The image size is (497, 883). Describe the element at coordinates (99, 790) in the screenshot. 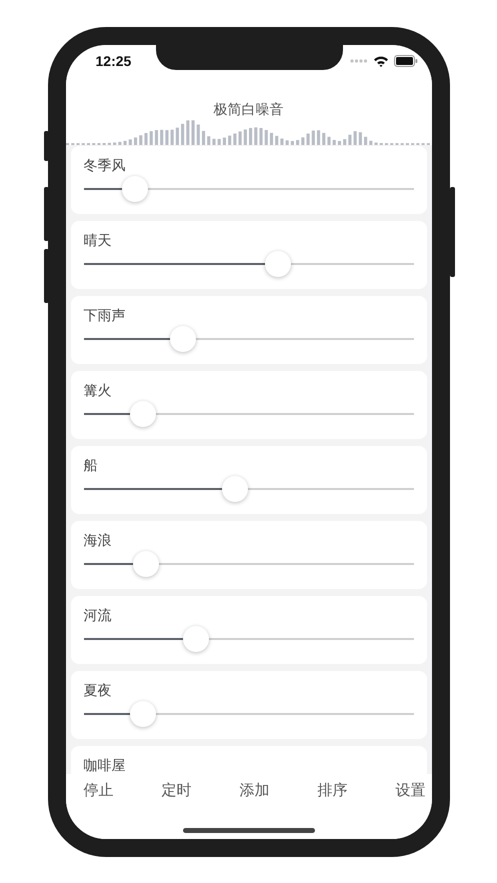

I see `tab-button: 停止` at that location.